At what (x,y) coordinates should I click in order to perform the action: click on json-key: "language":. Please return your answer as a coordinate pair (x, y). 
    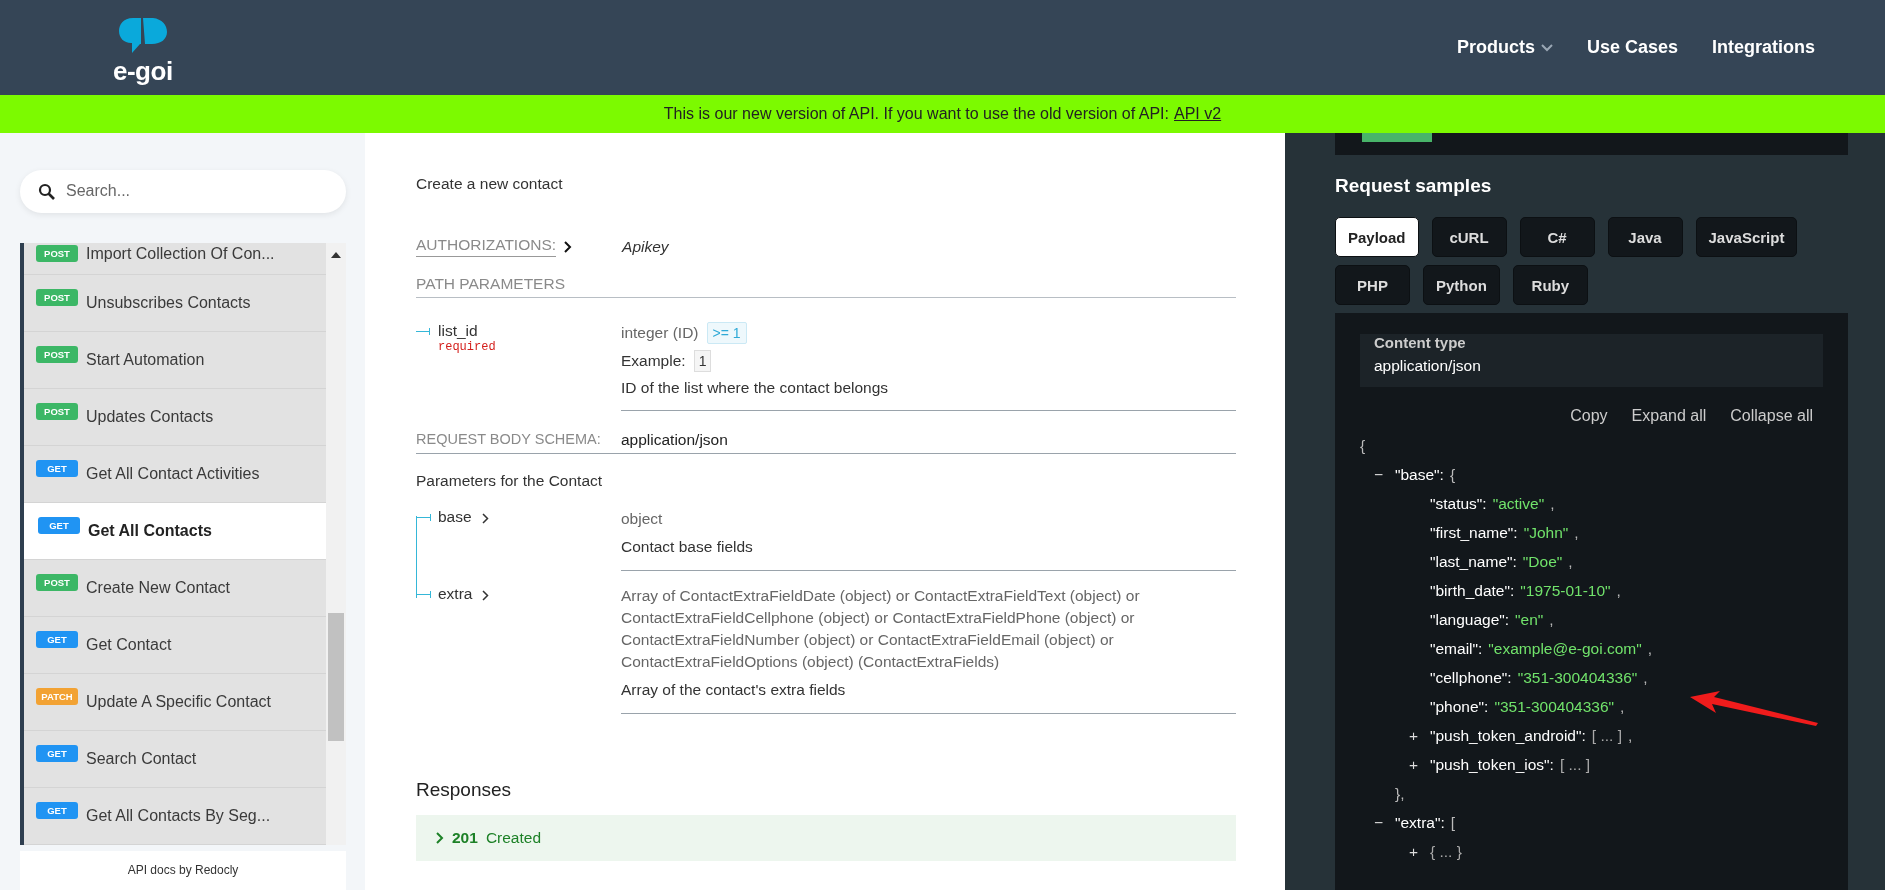
    Looking at the image, I should click on (1470, 619).